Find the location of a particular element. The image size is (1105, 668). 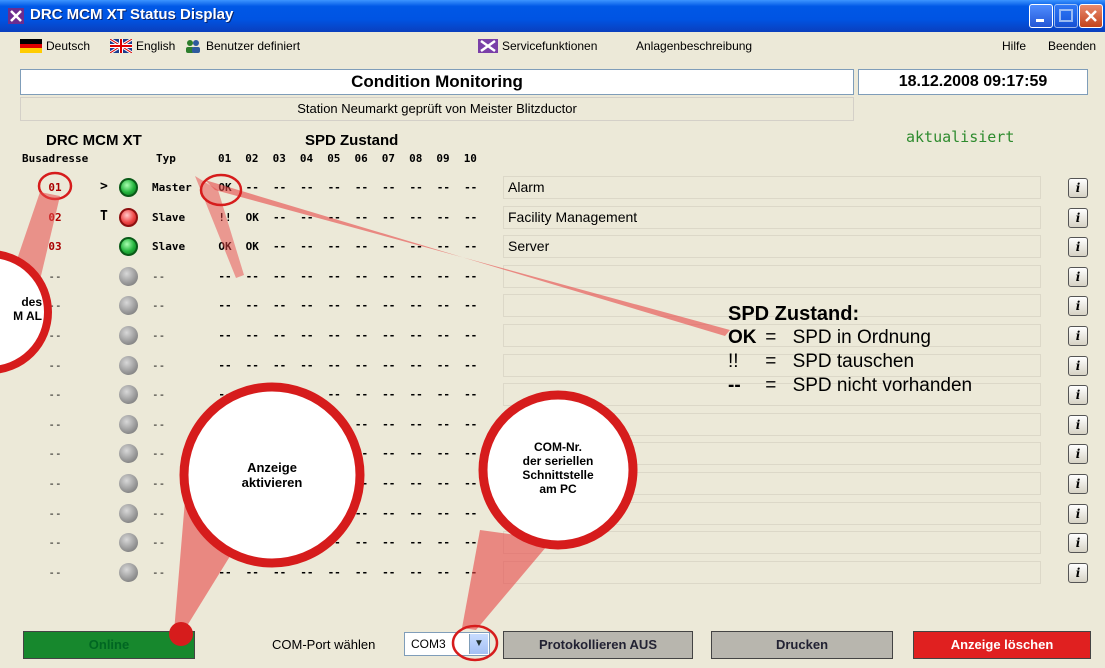

legend-text-missing: SPD nicht vorhanden is located at coordinates (882, 385).